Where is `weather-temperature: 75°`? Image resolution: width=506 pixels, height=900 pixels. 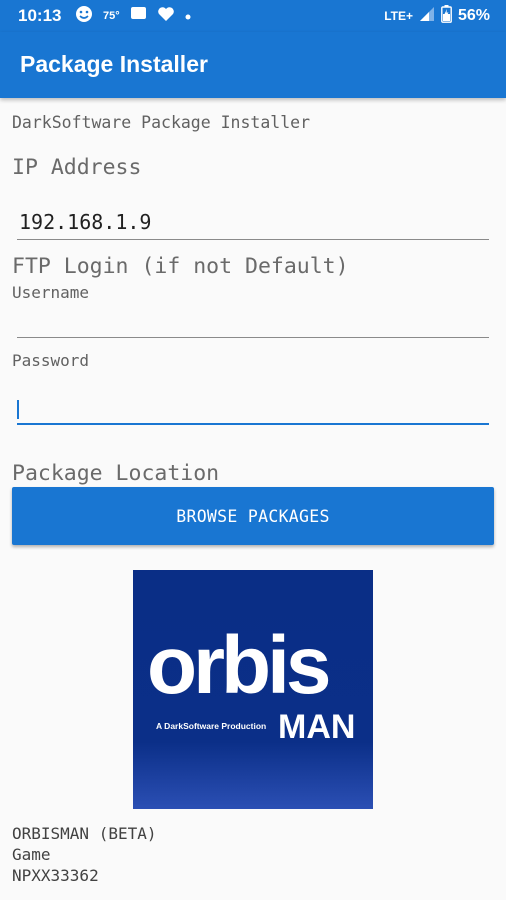 weather-temperature: 75° is located at coordinates (111, 16).